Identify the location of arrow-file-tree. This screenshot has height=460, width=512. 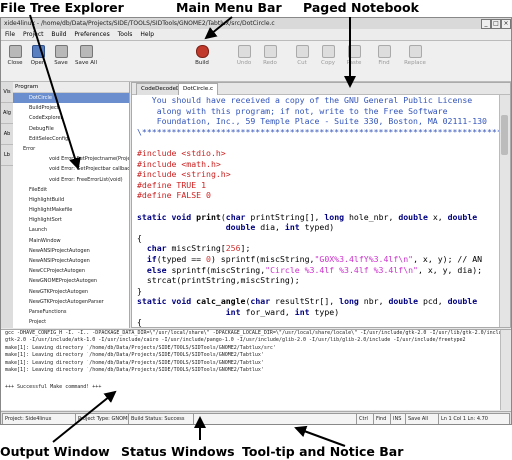
(55, 92).